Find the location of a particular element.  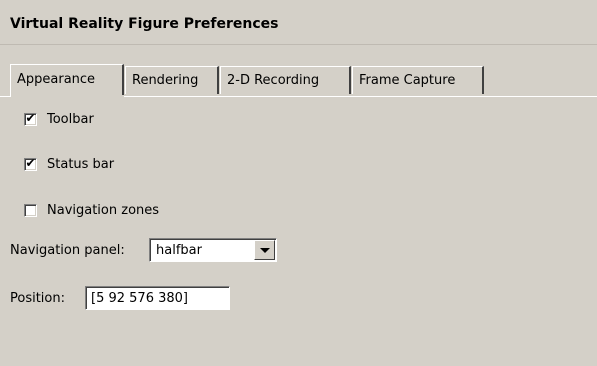

status-bar-label: Status bar is located at coordinates (81, 164).